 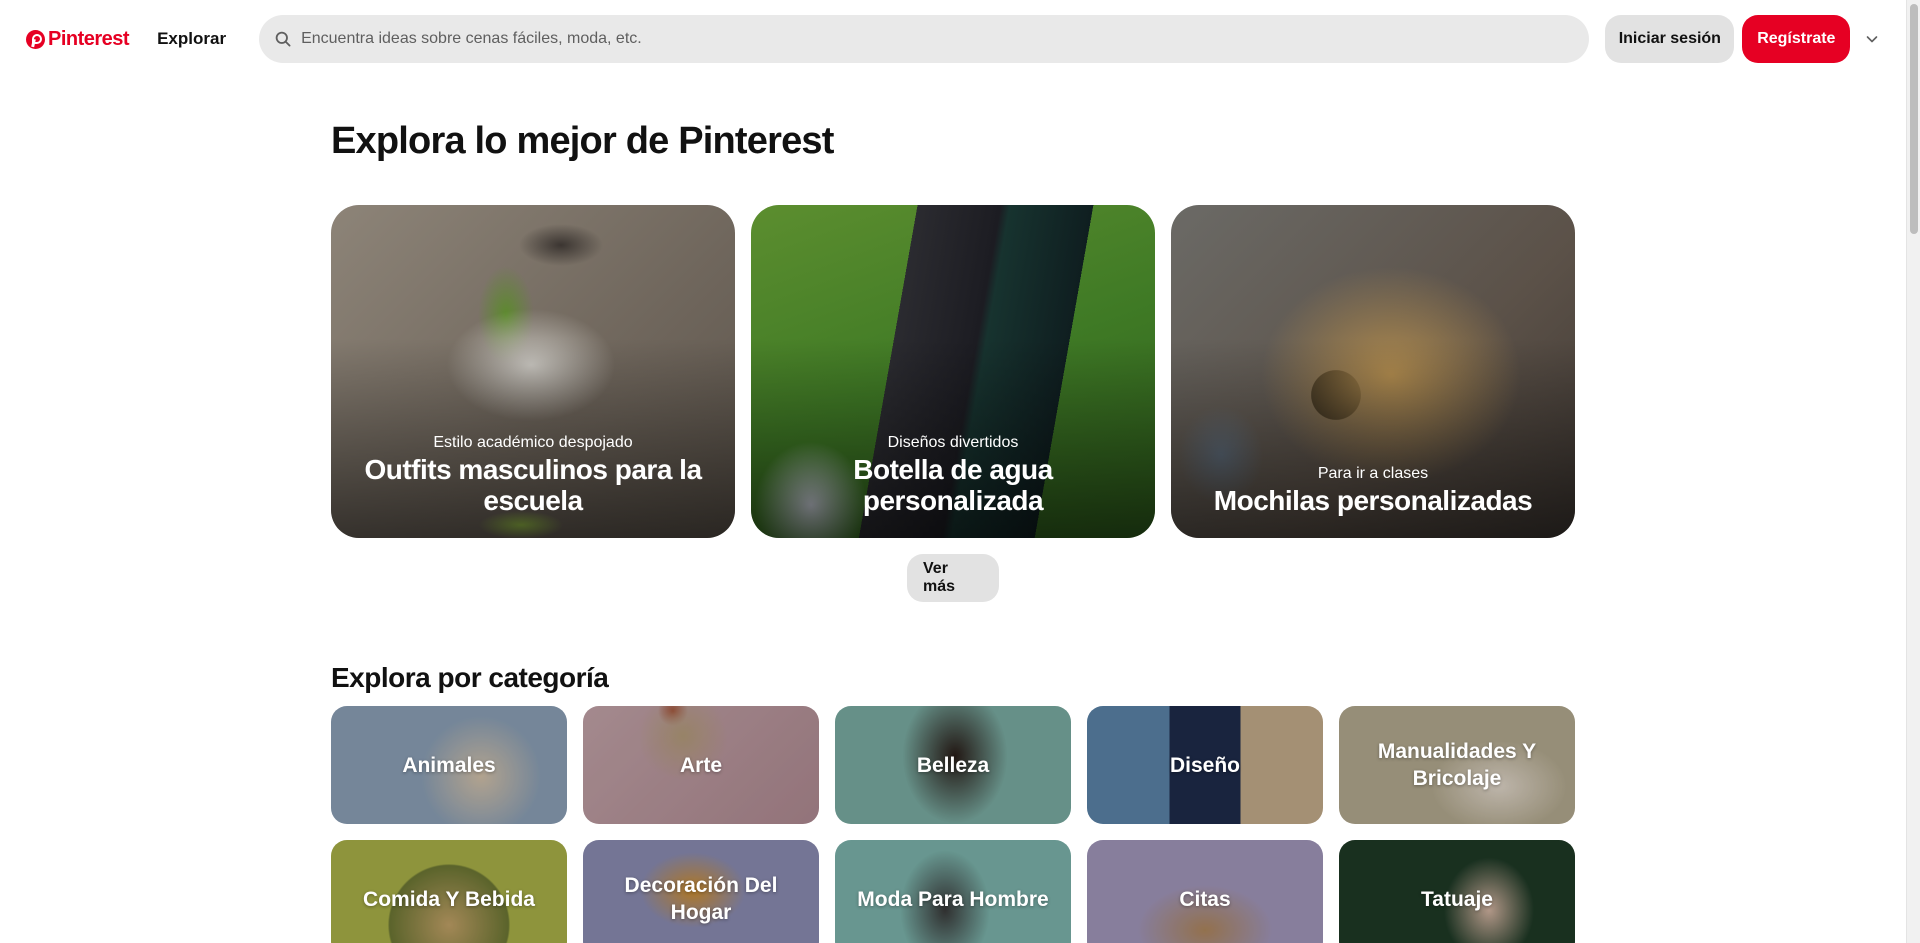 I want to click on category-label: Arte, so click(x=700, y=765).